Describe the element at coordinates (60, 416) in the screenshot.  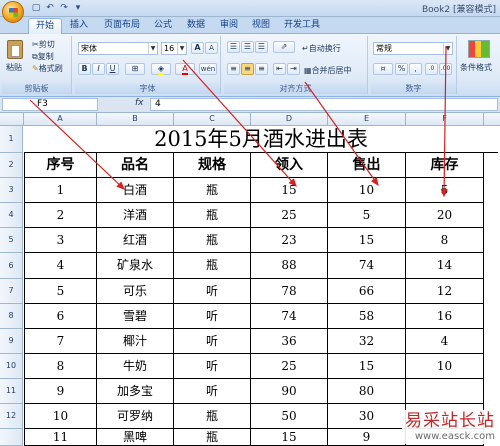
I see `cell-a12: 10` at that location.